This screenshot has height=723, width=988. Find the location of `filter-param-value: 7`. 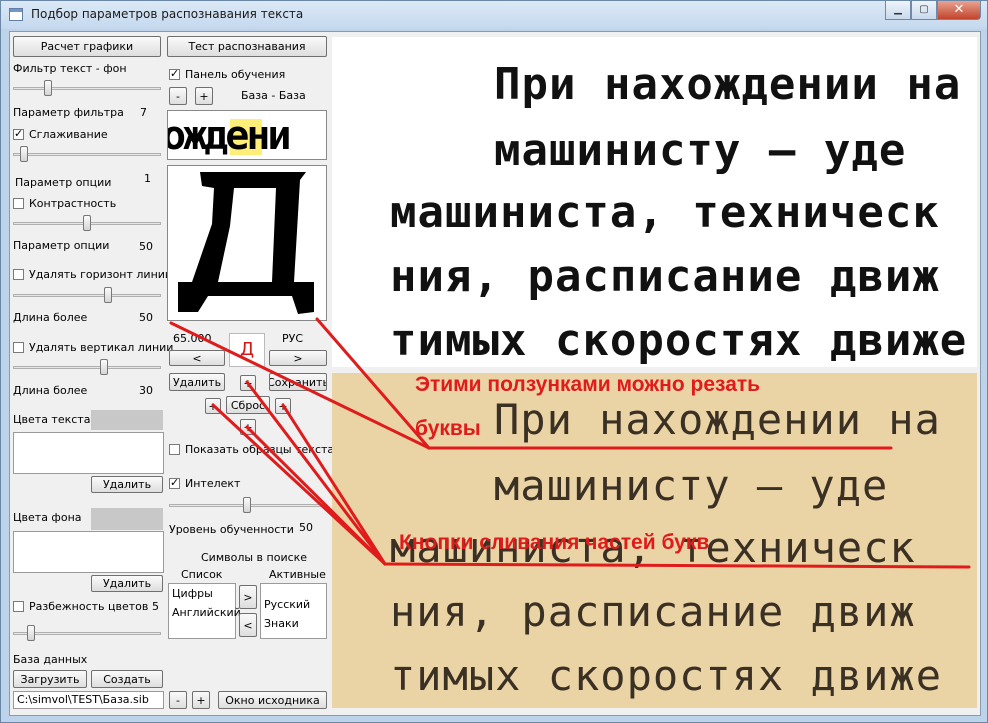

filter-param-value: 7 is located at coordinates (143, 112).